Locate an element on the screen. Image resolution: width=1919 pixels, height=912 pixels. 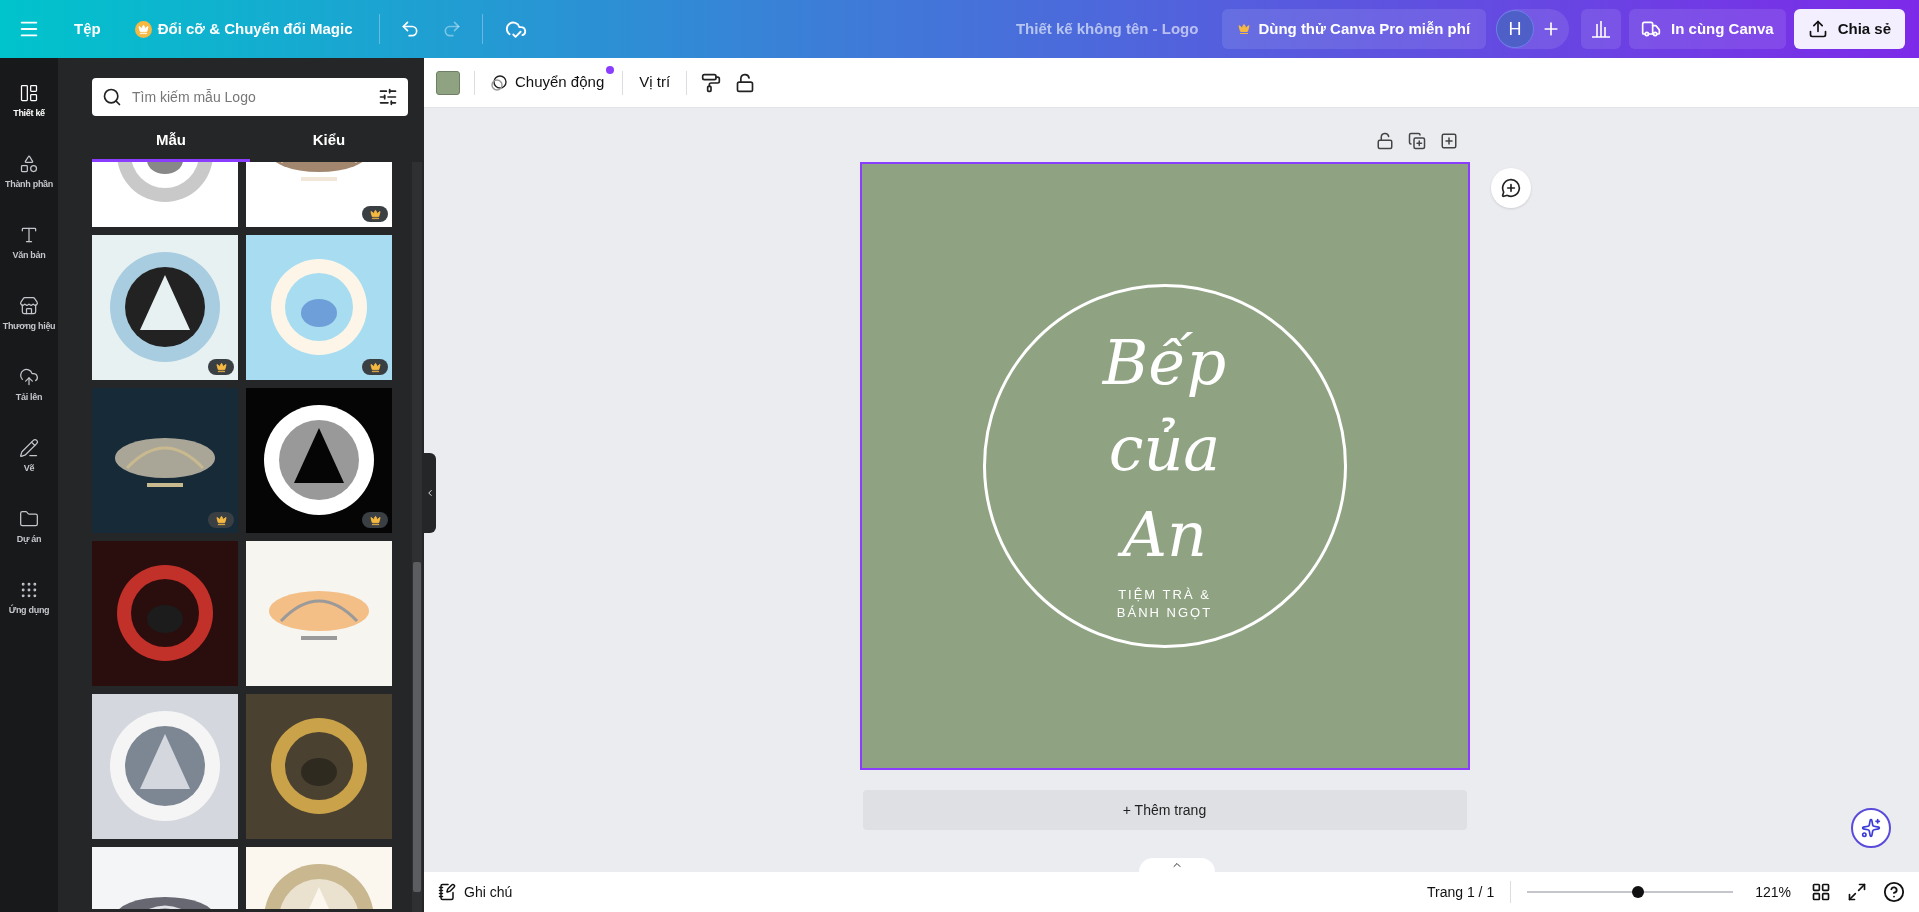
filter-icon is located at coordinates (388, 97).